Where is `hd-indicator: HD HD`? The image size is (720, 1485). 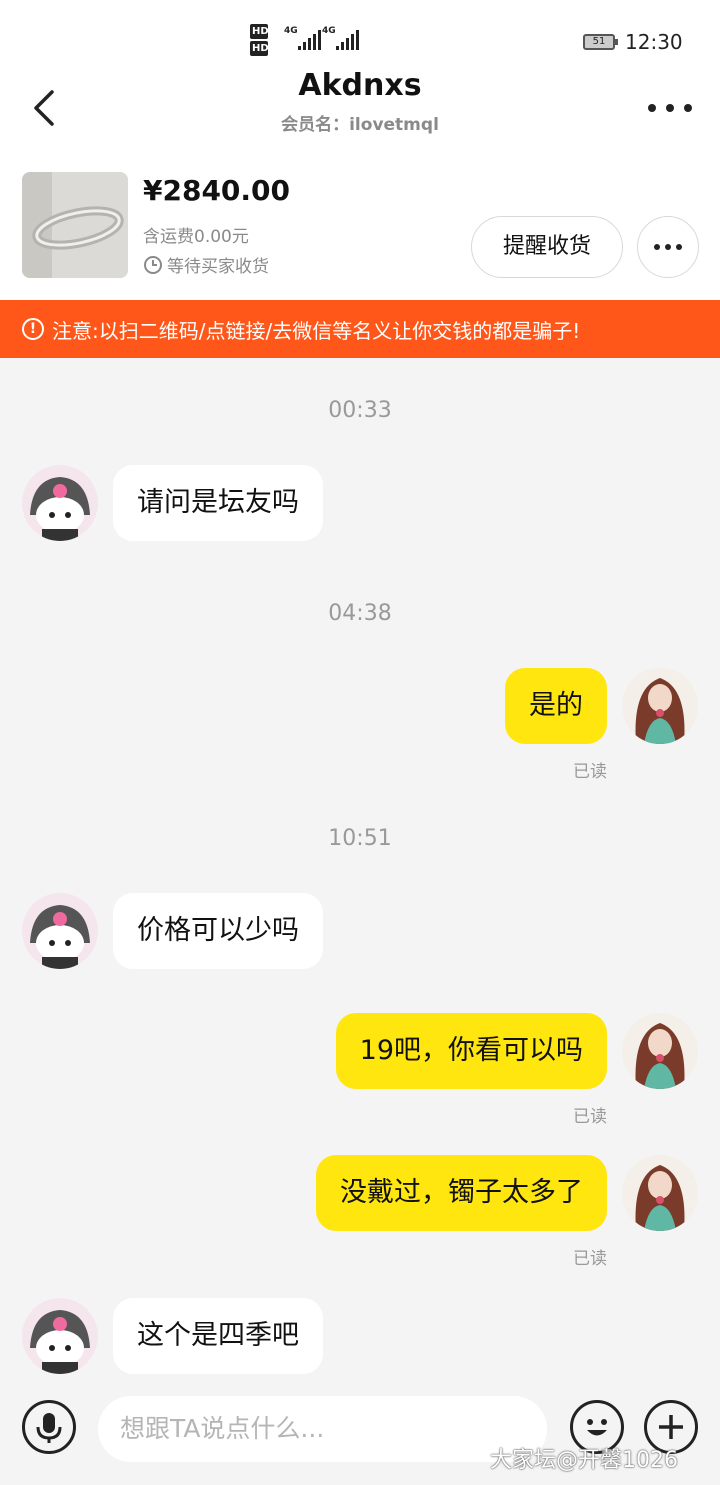 hd-indicator: HD HD is located at coordinates (259, 41).